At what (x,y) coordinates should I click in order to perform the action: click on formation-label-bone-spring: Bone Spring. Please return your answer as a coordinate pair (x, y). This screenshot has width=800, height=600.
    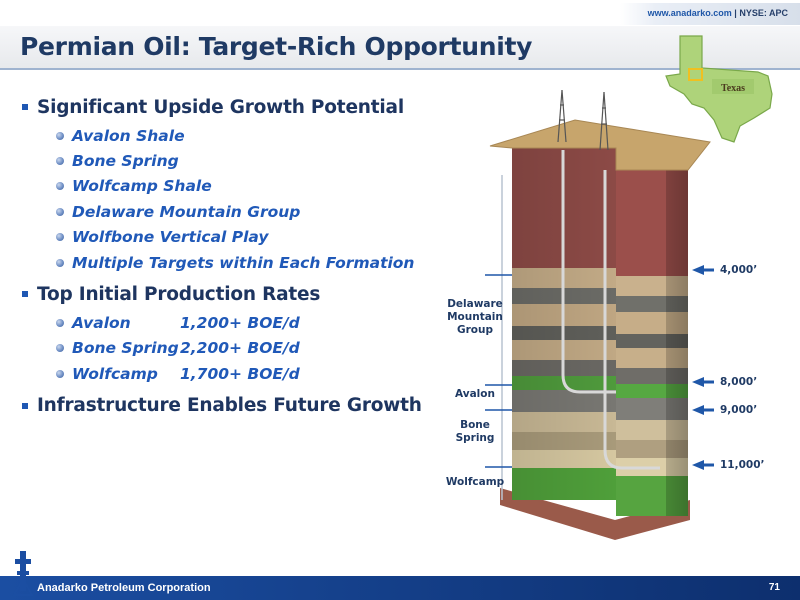
    Looking at the image, I should click on (475, 431).